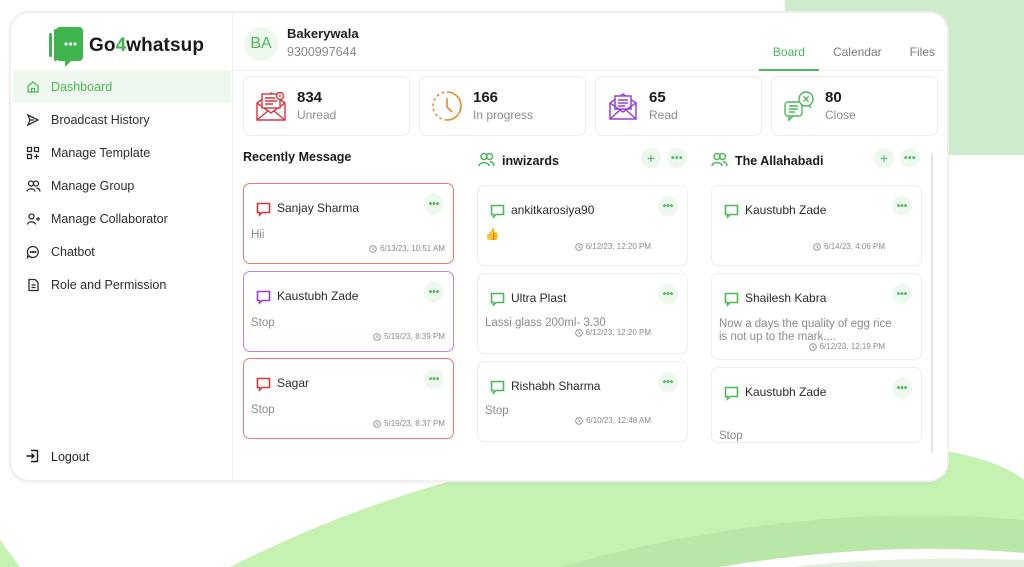  Describe the element at coordinates (409, 423) in the screenshot. I see `message-time: 5/19/23, 8:37 PM` at that location.